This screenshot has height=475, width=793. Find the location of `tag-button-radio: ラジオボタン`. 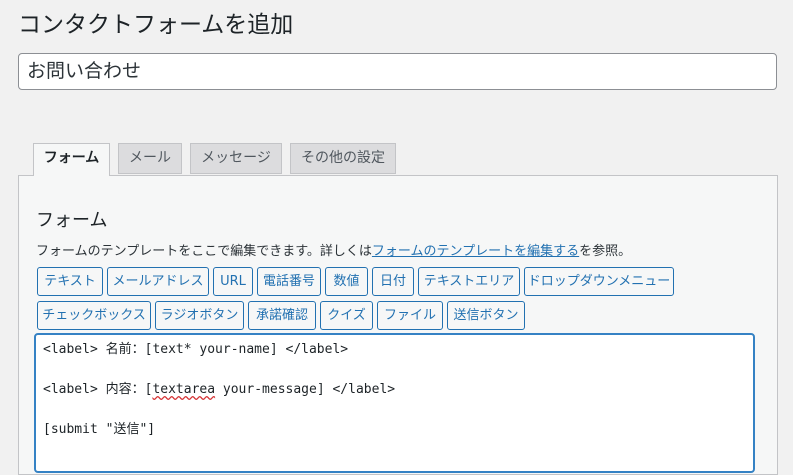

tag-button-radio: ラジオボタン is located at coordinates (199, 315).